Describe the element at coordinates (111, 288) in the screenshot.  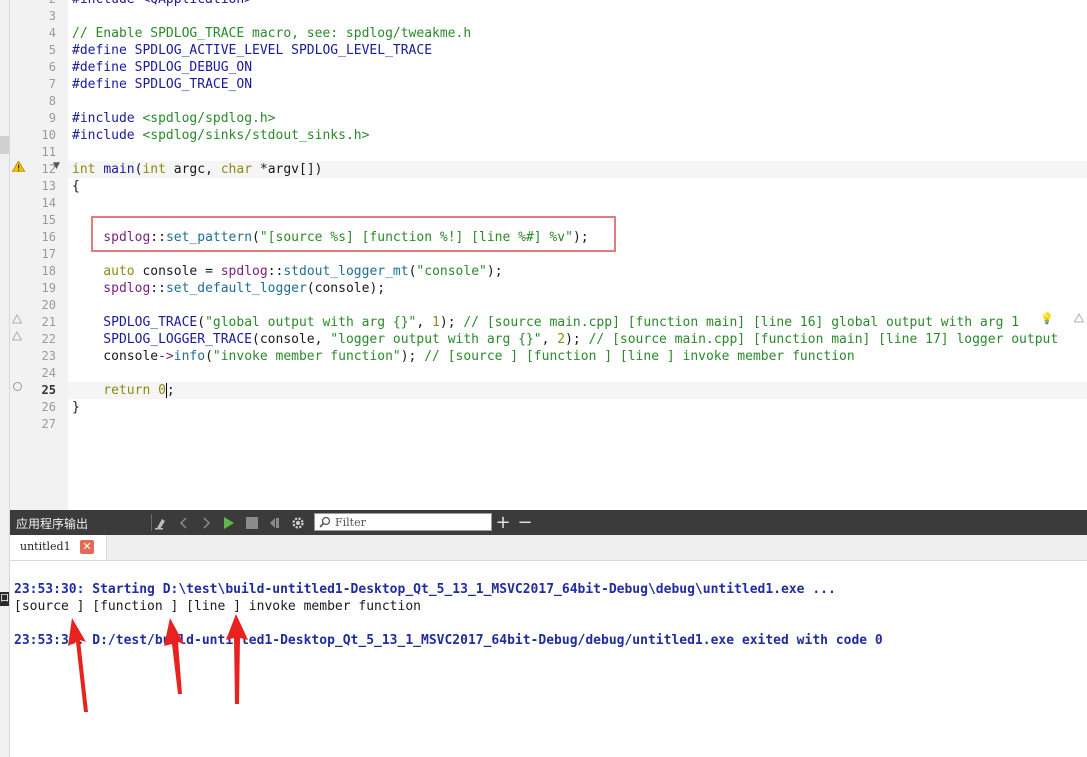
I see `code-token: spdlog` at that location.